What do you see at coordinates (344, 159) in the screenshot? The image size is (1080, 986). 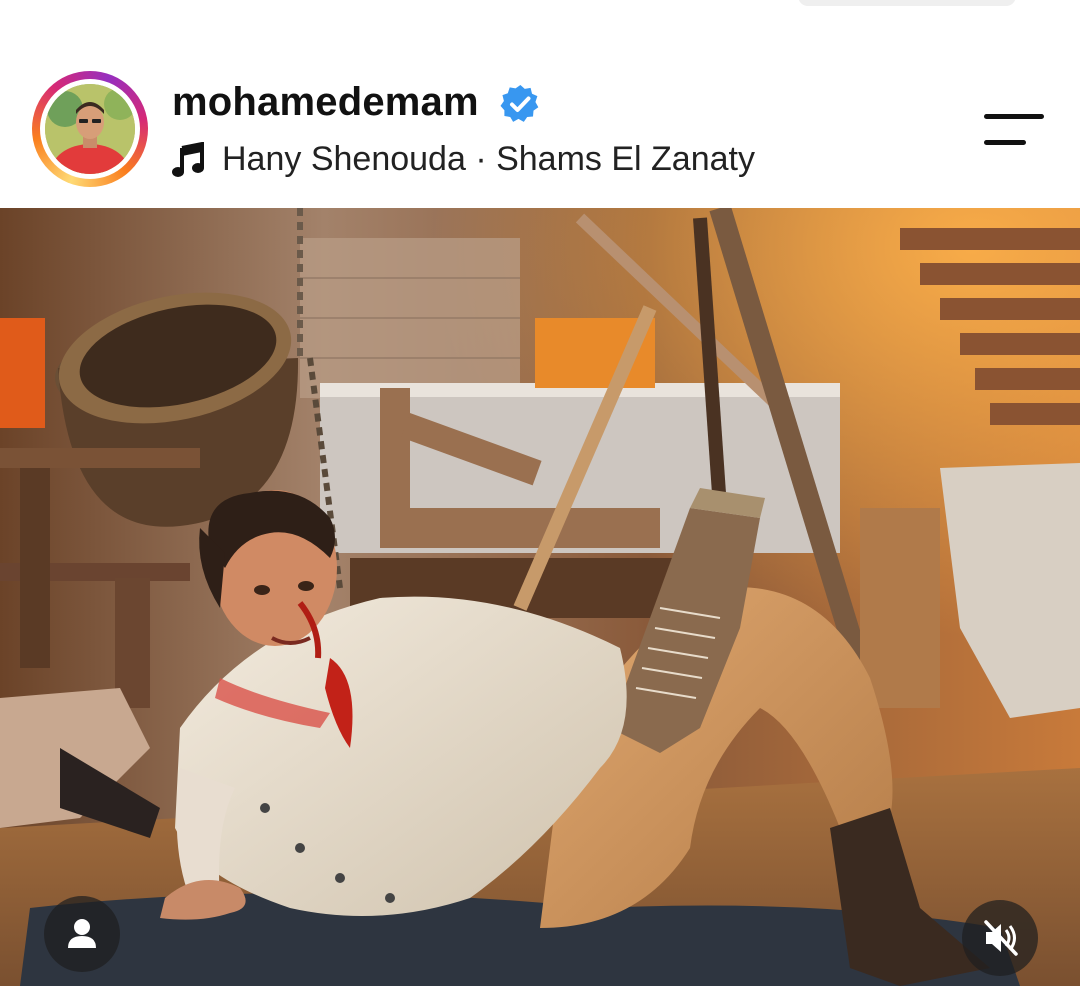 I see `music-artist: Hany Shenouda` at bounding box center [344, 159].